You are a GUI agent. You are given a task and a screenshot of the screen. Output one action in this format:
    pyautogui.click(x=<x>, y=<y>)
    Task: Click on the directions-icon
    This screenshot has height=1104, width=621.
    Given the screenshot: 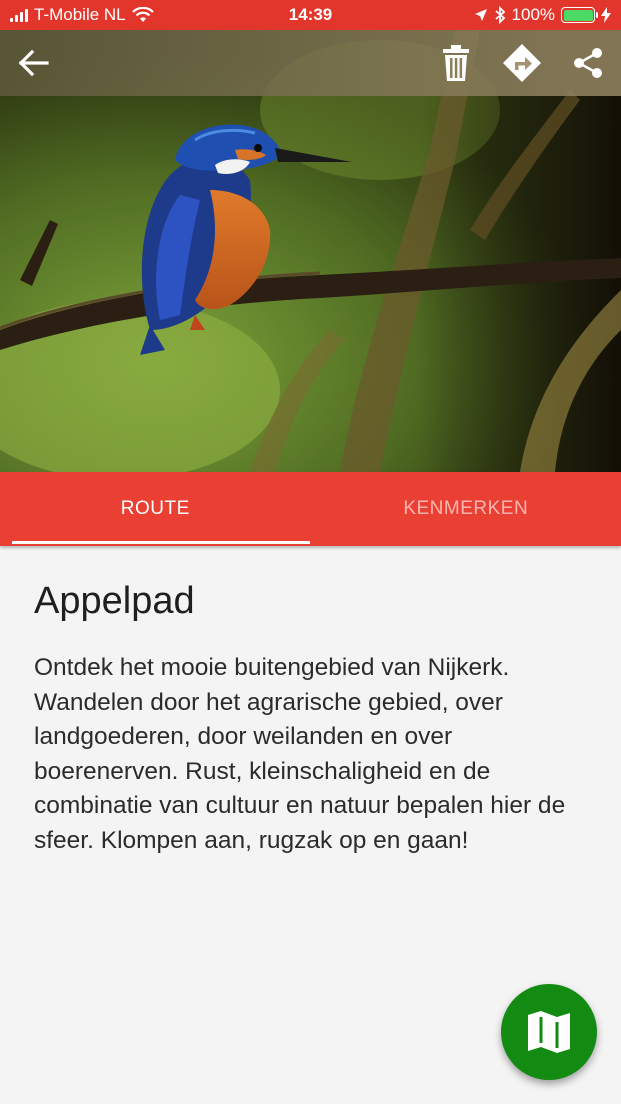 What is the action you would take?
    pyautogui.click(x=522, y=63)
    